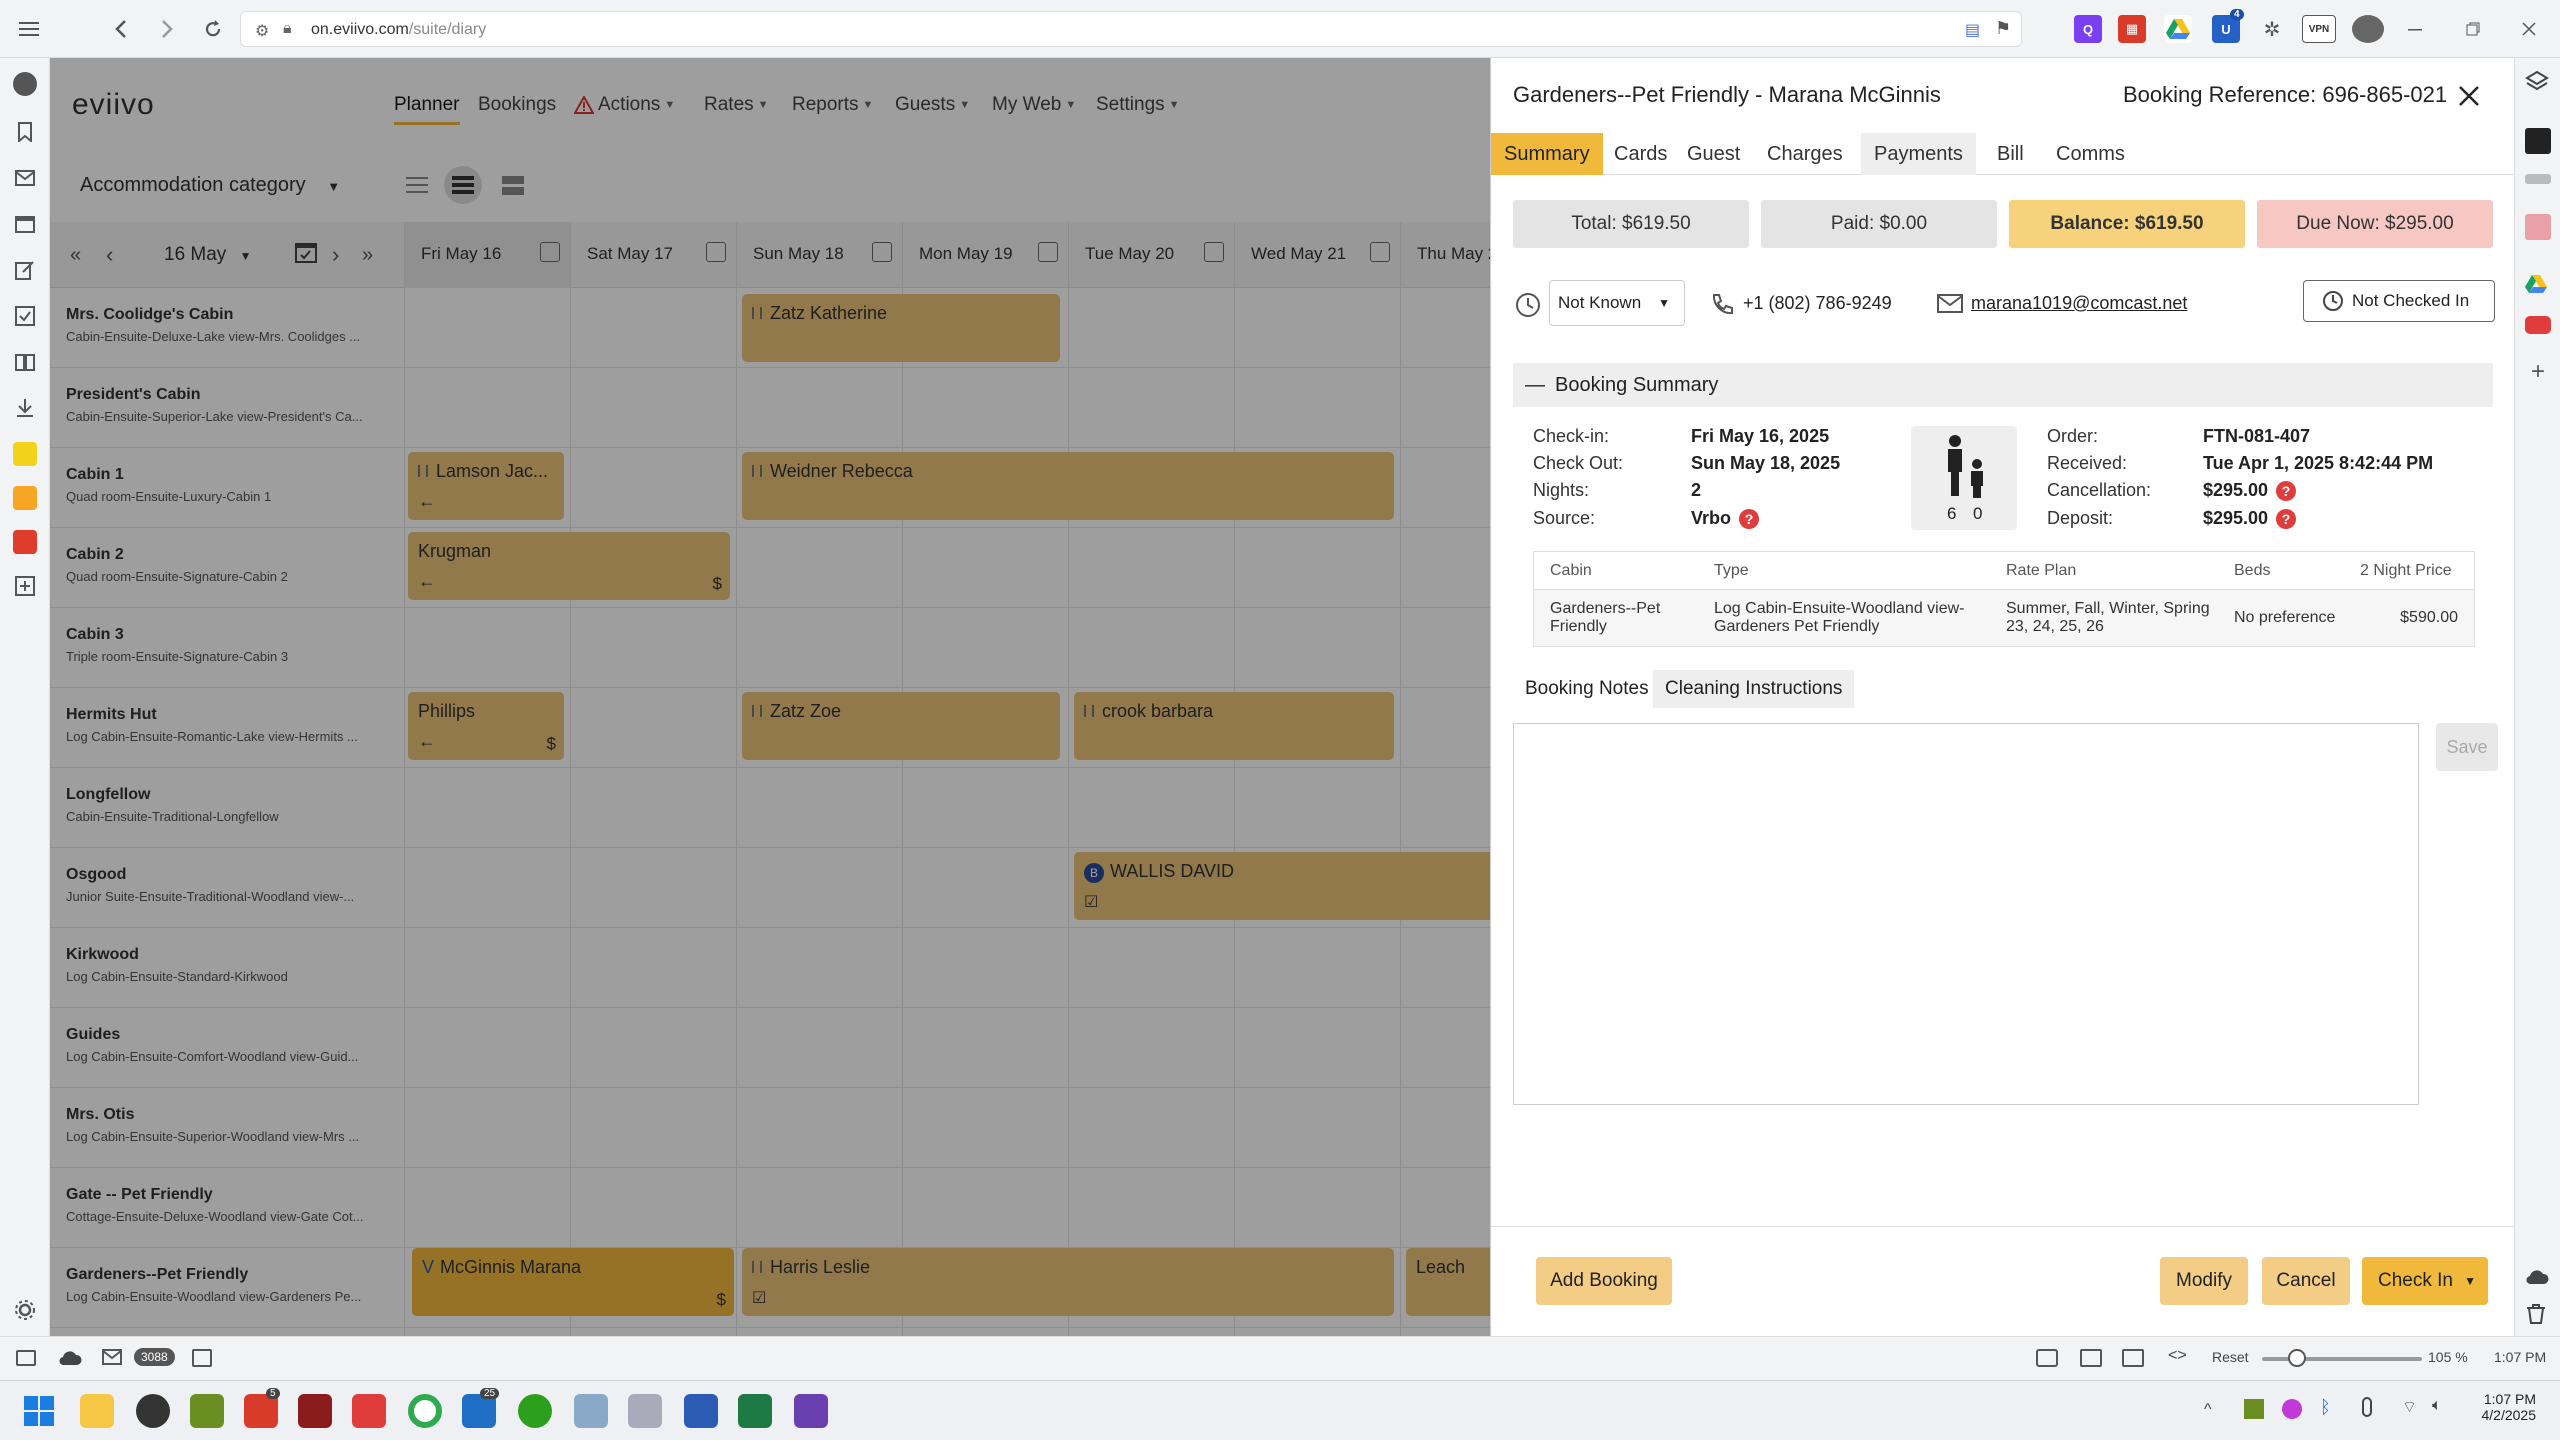 This screenshot has height=1440, width=2560. Describe the element at coordinates (2003, 28) in the screenshot. I see `bookmark-icon: ⚑` at that location.